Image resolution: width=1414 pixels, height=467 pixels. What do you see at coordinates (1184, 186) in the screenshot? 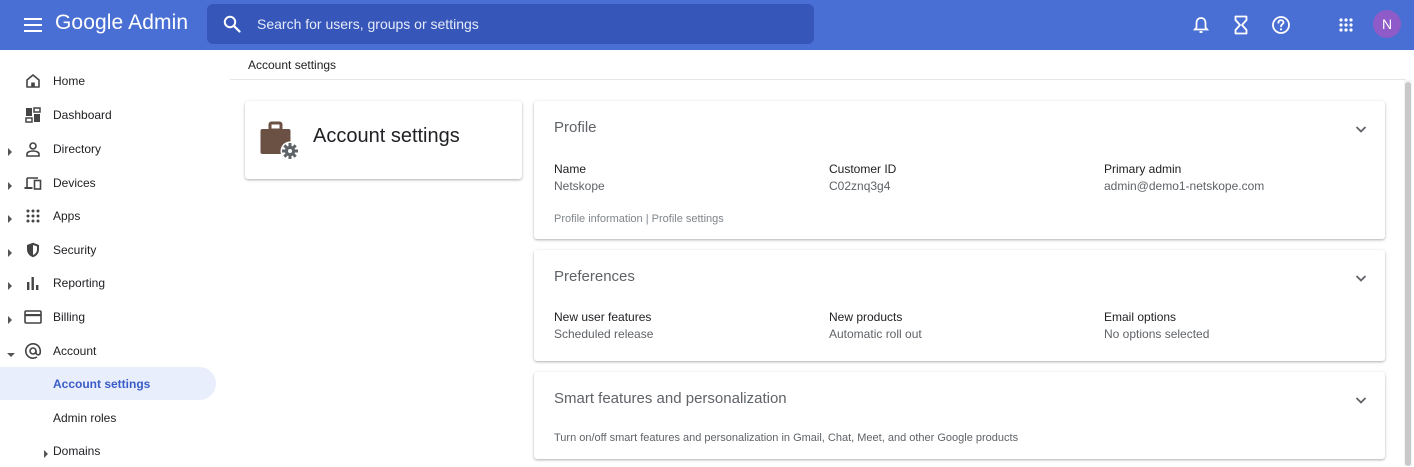
I see `field-value: admin@demo1-netskope.com` at bounding box center [1184, 186].